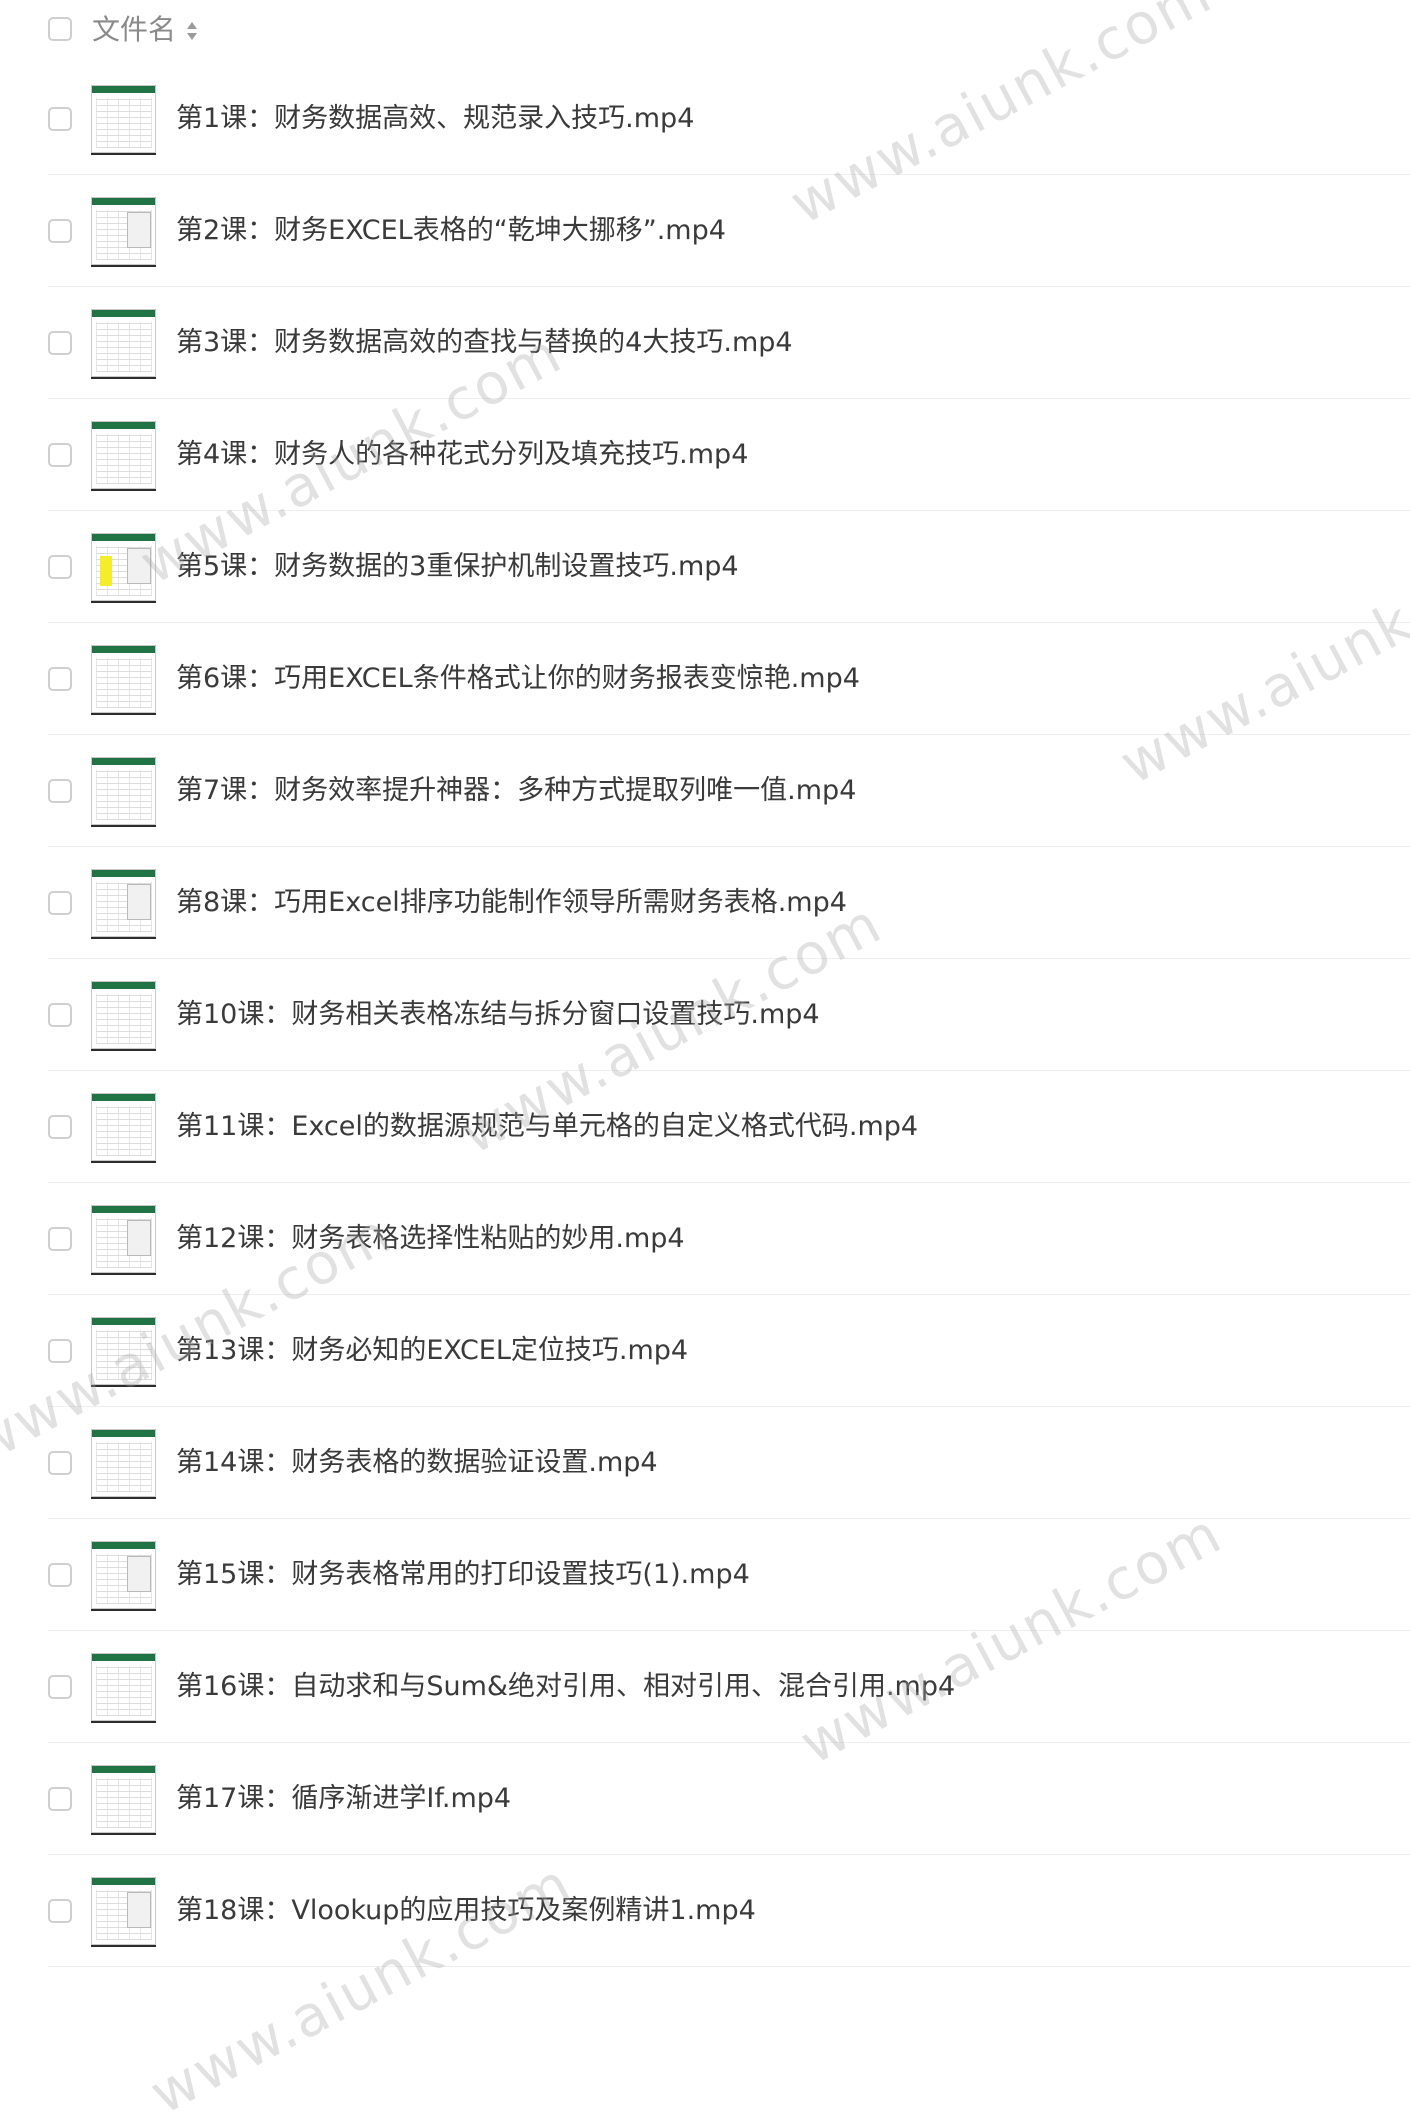 The height and width of the screenshot is (2127, 1410). I want to click on file-name-link: 第13课：财务必知的EXCEL定位技巧.mp4, so click(432, 1351).